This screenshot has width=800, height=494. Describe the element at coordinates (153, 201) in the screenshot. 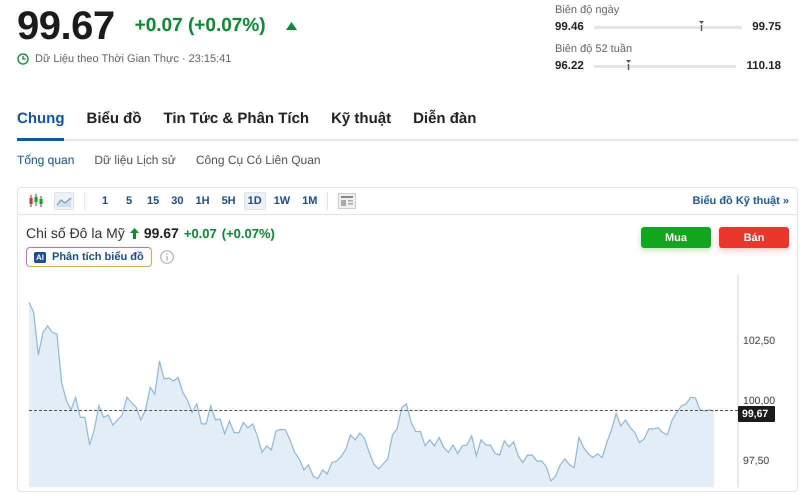

I see `interval-button: 15` at that location.